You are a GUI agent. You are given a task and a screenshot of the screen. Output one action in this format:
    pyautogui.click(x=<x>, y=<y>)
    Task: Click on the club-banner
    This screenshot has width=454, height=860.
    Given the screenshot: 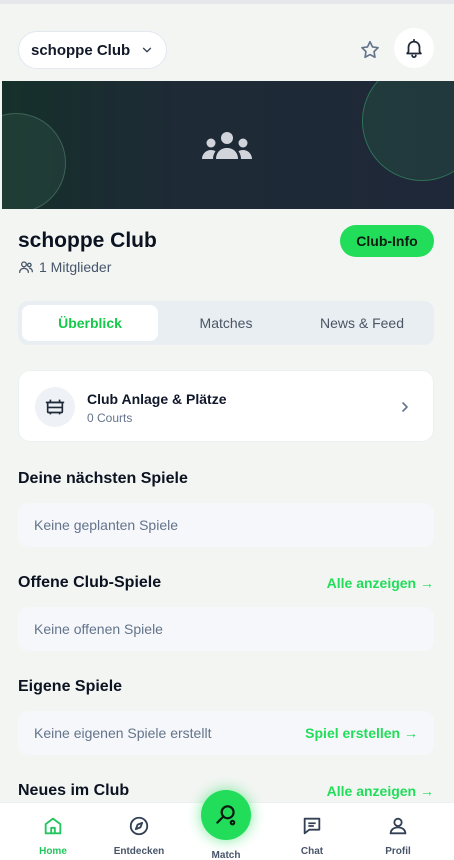 What is the action you would take?
    pyautogui.click(x=228, y=145)
    